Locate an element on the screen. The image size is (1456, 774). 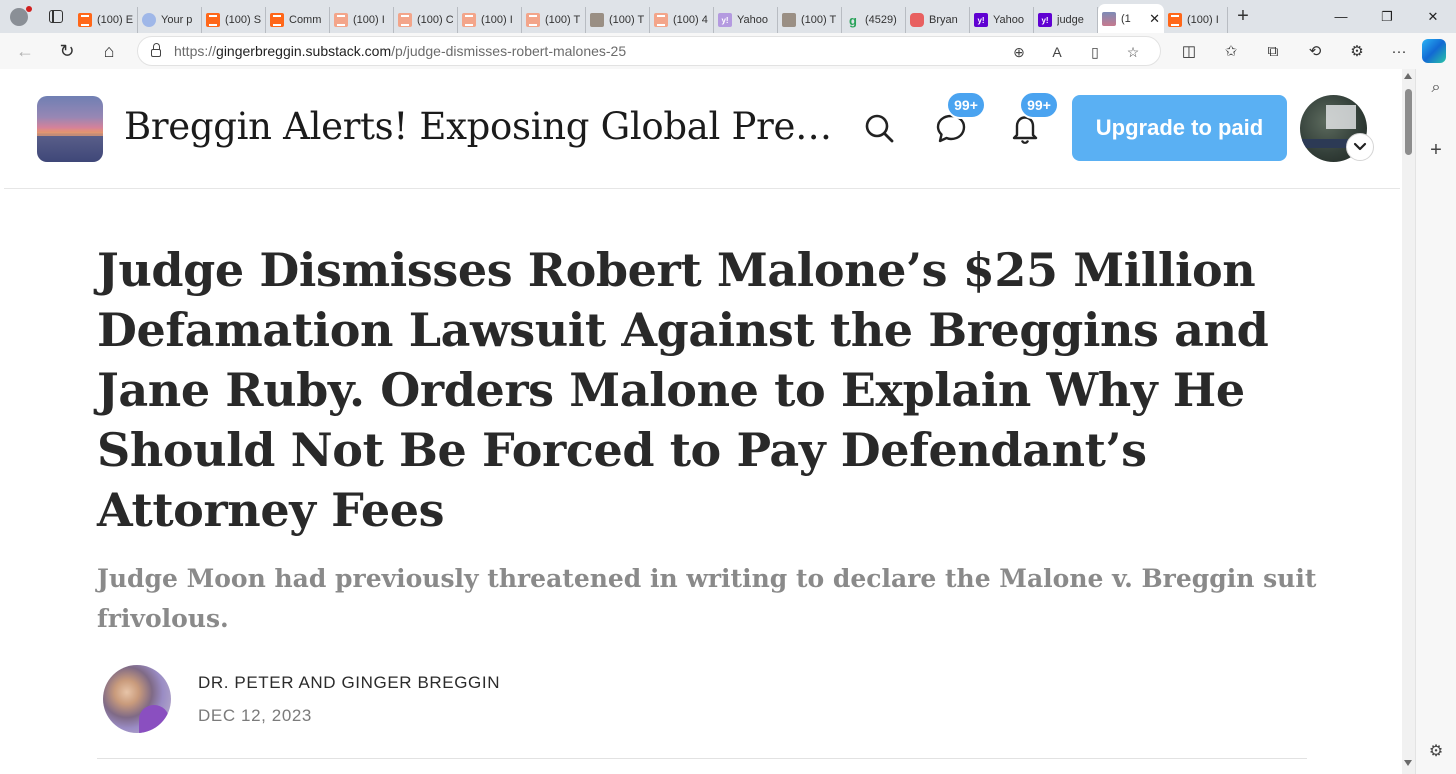
browser-tab: Comm is located at coordinates (298, 20).